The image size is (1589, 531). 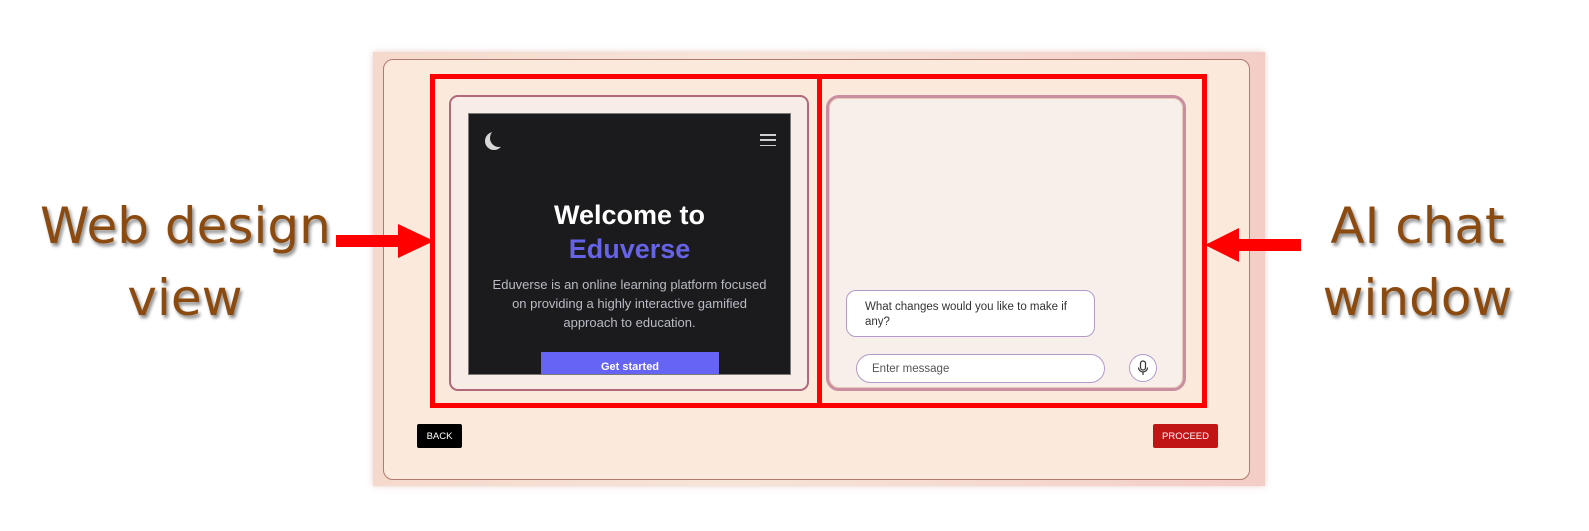 What do you see at coordinates (185, 262) in the screenshot?
I see `annotation-label-design-view: Web design view` at bounding box center [185, 262].